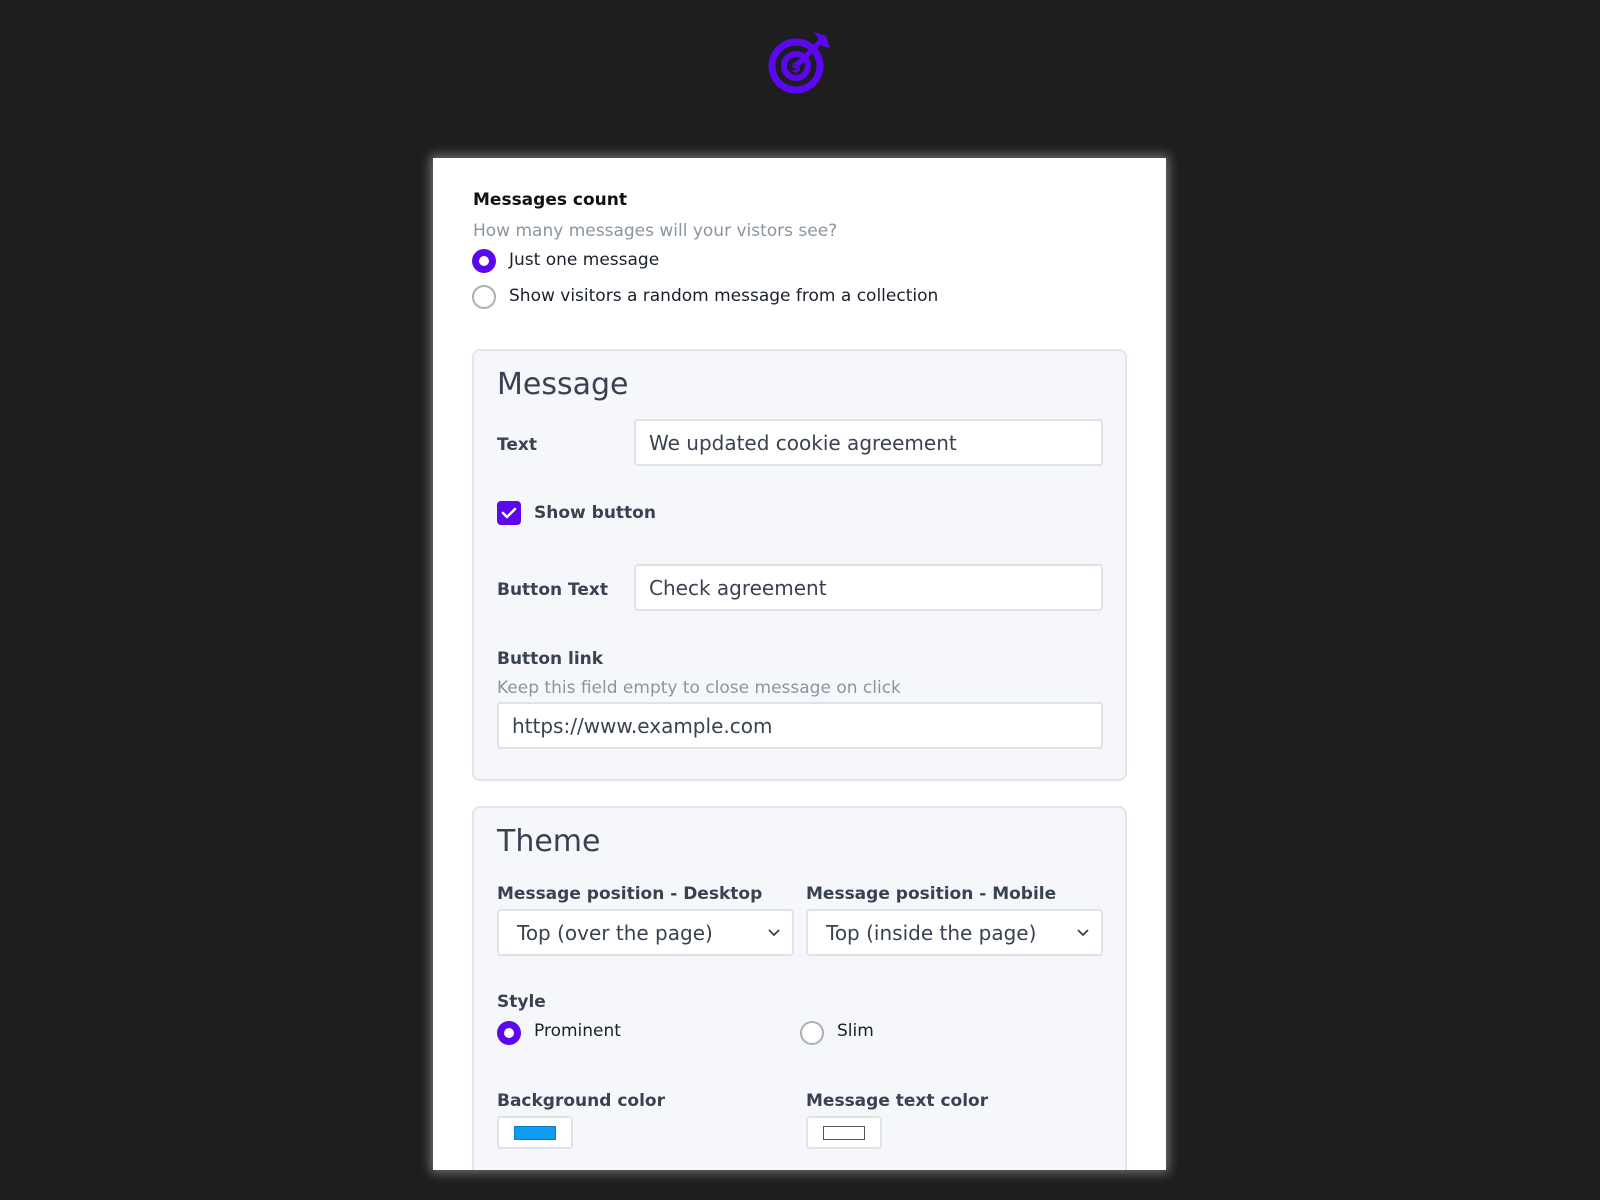  I want to click on button-link-label: Button link, so click(550, 659).